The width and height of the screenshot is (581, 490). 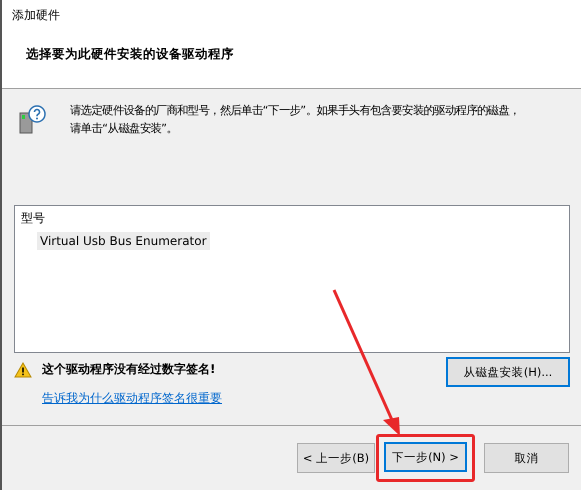 What do you see at coordinates (295, 111) in the screenshot?
I see `instruction-text: 请选定硬件设备的厂商和型号，然后单击“下一步”。如果手头有包含要安装的驱动程序的磁盘，` at bounding box center [295, 111].